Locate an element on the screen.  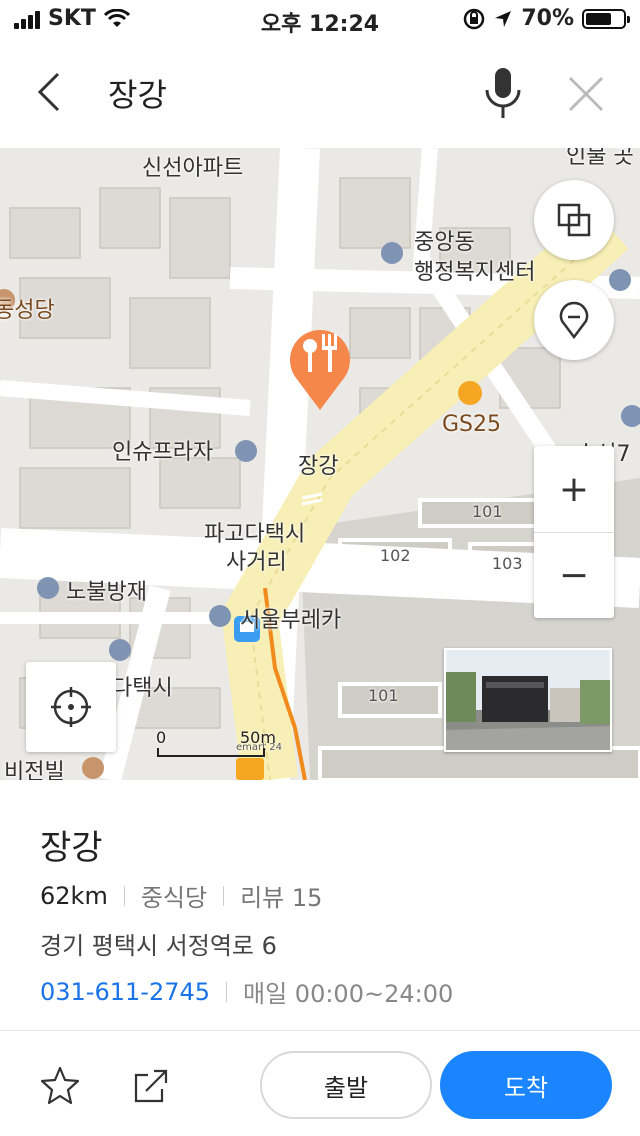
label-seoul-bureka: 서울부레카 is located at coordinates (291, 620).